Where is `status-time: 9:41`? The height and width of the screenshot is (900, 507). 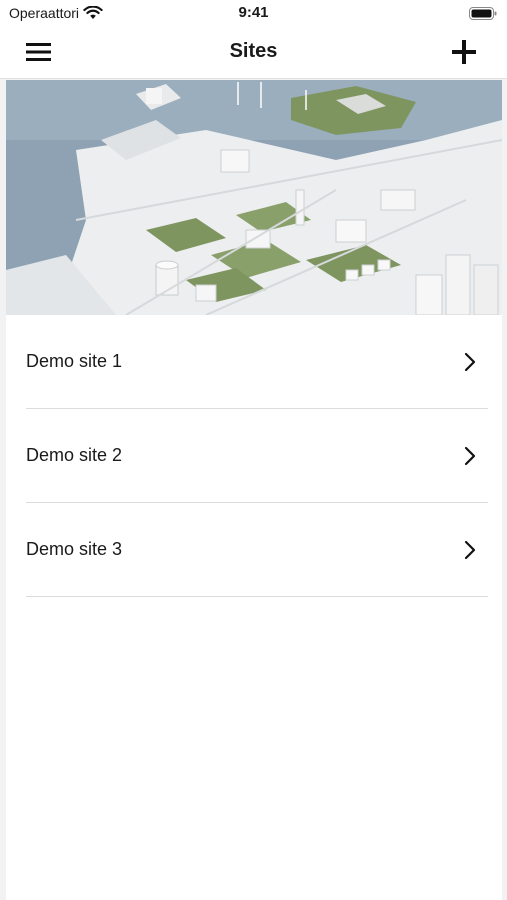 status-time: 9:41 is located at coordinates (253, 12).